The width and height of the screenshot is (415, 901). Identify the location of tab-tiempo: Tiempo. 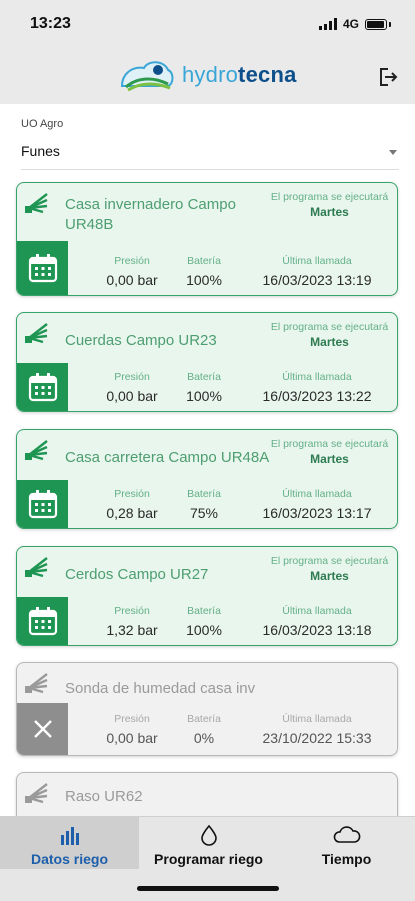
(346, 843).